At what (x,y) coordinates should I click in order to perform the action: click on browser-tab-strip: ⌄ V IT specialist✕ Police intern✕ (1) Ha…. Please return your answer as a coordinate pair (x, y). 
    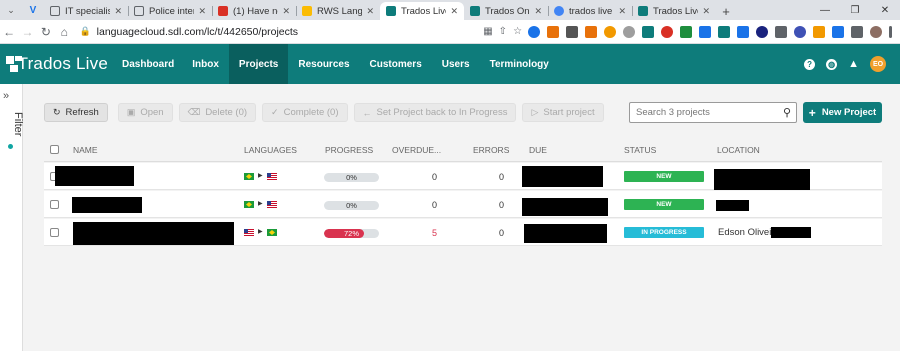
    Looking at the image, I should click on (450, 10).